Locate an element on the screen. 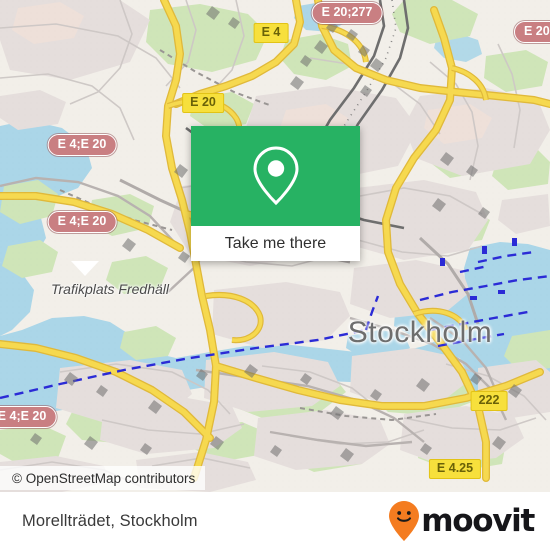  footer-bar: Morellträdet, Stockholm moovit is located at coordinates (275, 521).